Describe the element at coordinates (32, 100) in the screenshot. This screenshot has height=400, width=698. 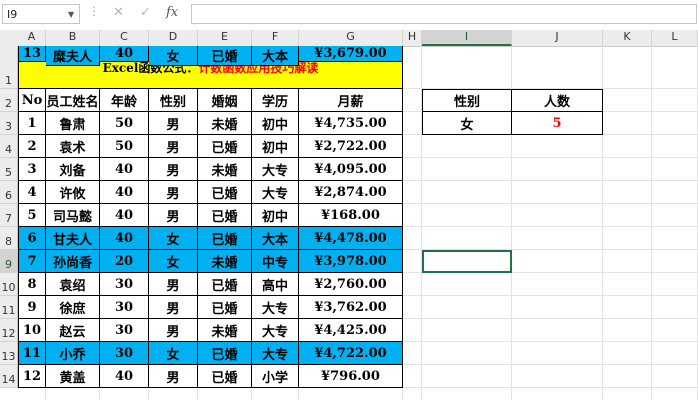
I see `header-no: No` at that location.